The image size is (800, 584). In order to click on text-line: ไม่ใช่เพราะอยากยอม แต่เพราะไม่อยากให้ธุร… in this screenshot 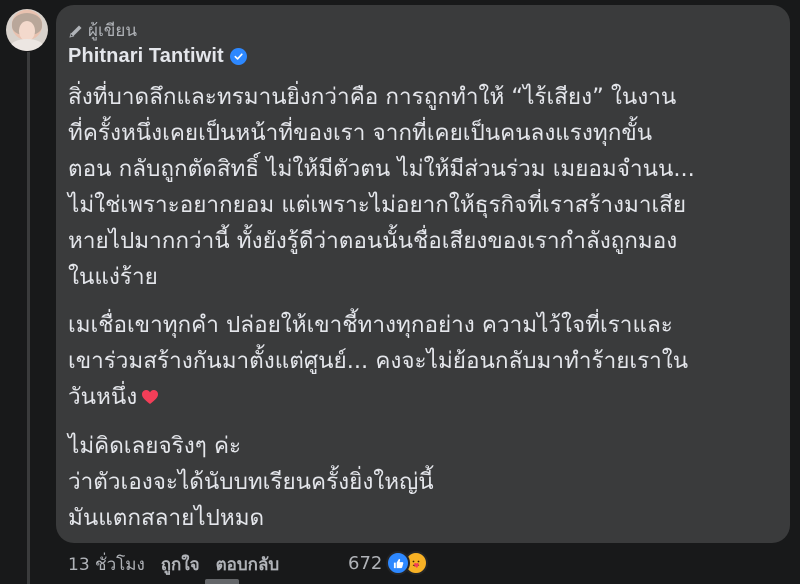, I will do `click(377, 205)`.